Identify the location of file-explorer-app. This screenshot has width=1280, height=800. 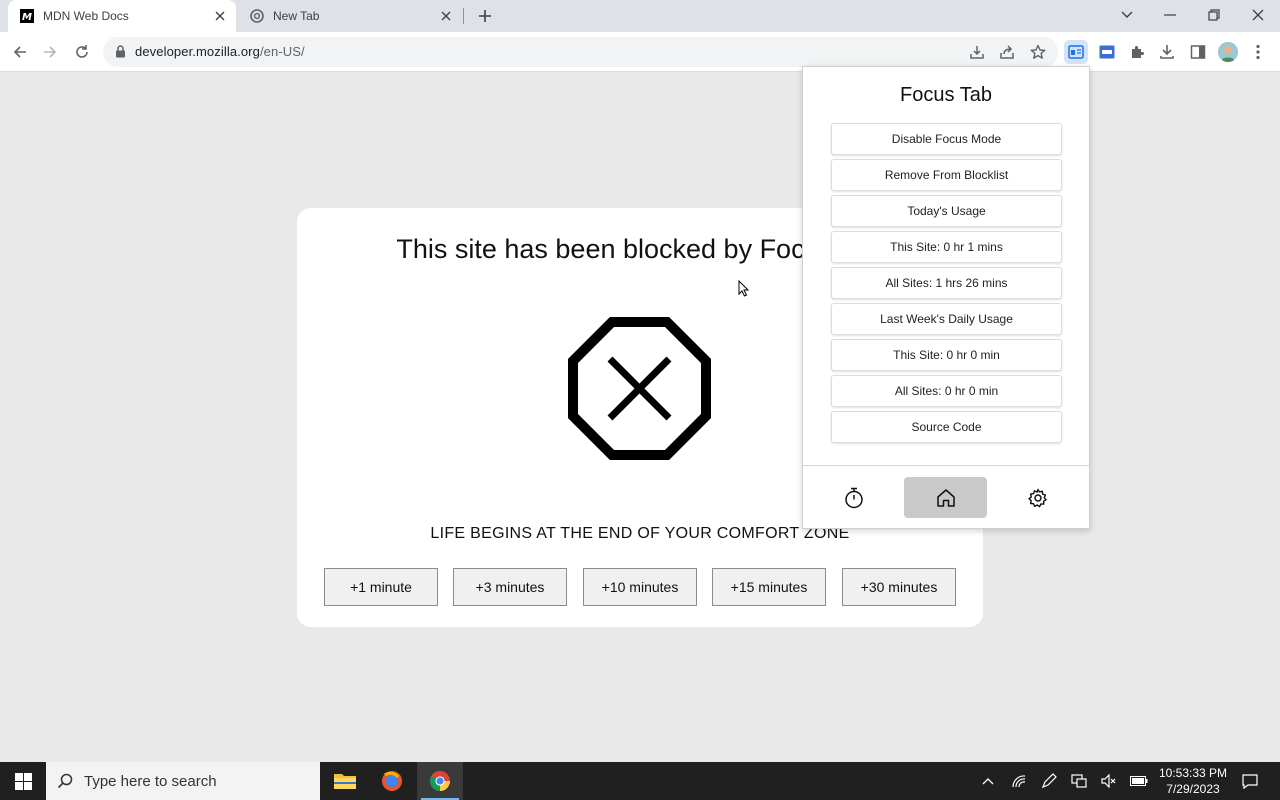
(345, 781).